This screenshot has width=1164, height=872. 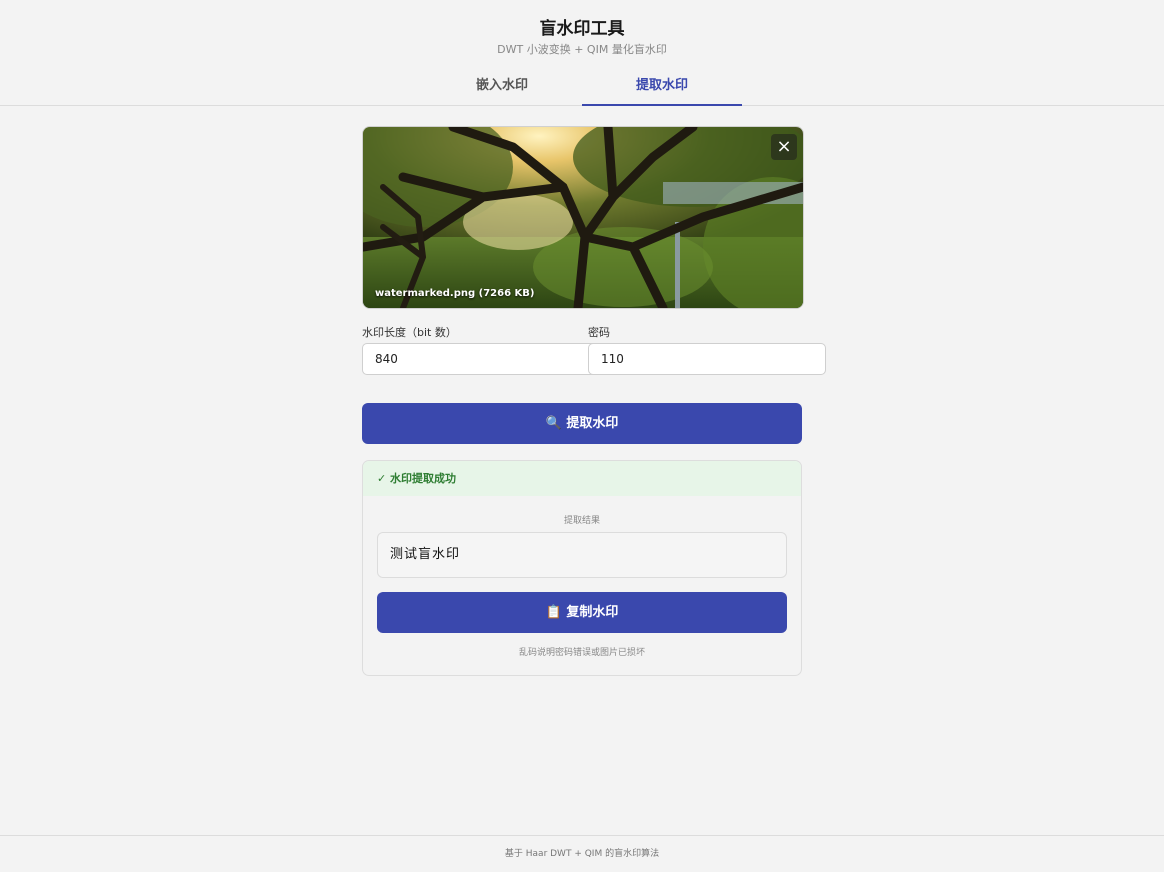 I want to click on remove-image-button: ×, so click(x=784, y=147).